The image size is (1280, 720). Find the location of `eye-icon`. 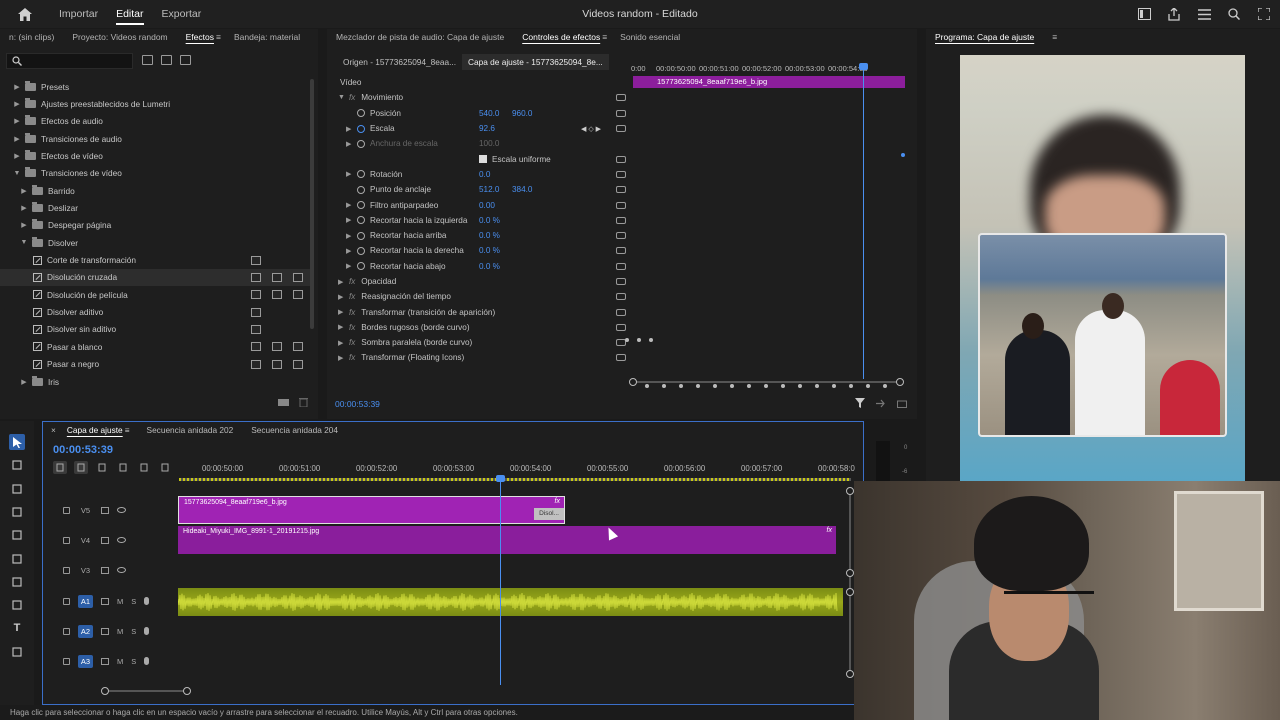

eye-icon is located at coordinates (121, 540).